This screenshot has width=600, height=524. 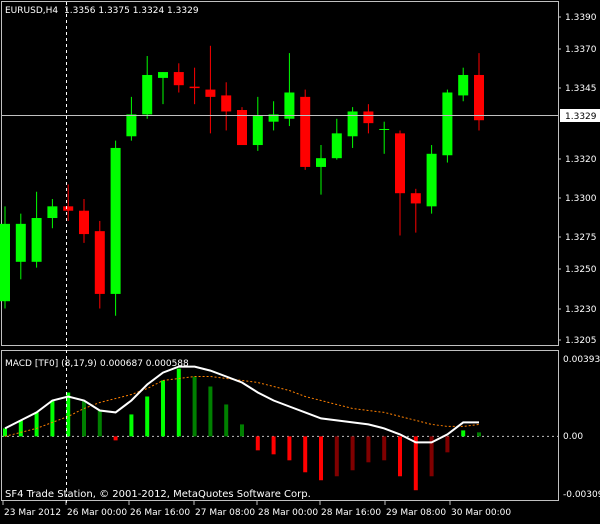 What do you see at coordinates (581, 310) in the screenshot?
I see `price-tick-label: 1.3230` at bounding box center [581, 310].